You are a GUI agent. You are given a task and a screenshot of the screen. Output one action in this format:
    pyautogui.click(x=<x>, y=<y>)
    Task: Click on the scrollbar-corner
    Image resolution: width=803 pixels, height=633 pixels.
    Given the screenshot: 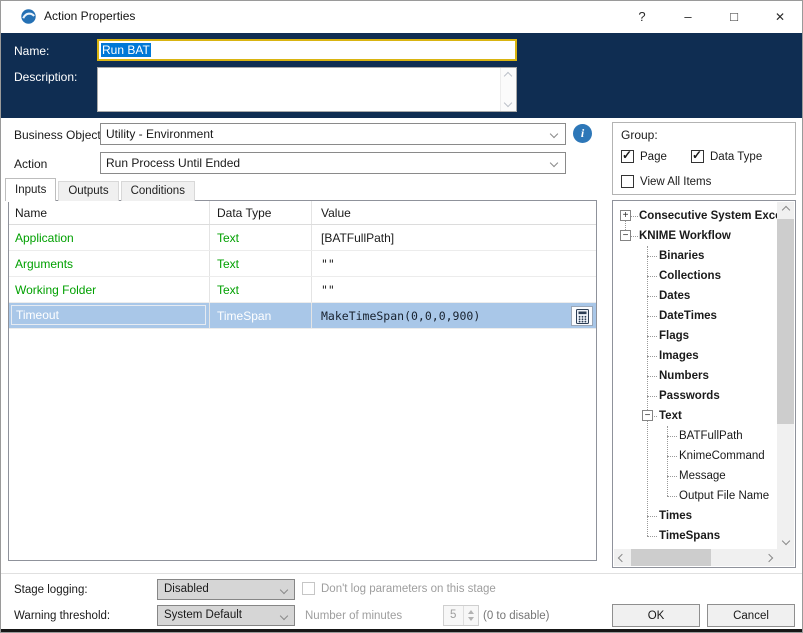 What is the action you would take?
    pyautogui.click(x=785, y=557)
    